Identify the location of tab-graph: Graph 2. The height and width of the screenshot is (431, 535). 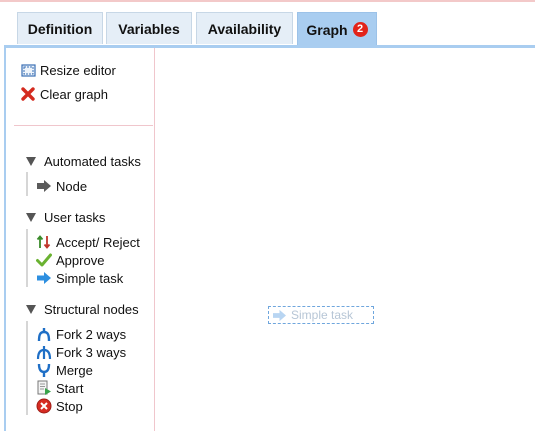
(337, 29).